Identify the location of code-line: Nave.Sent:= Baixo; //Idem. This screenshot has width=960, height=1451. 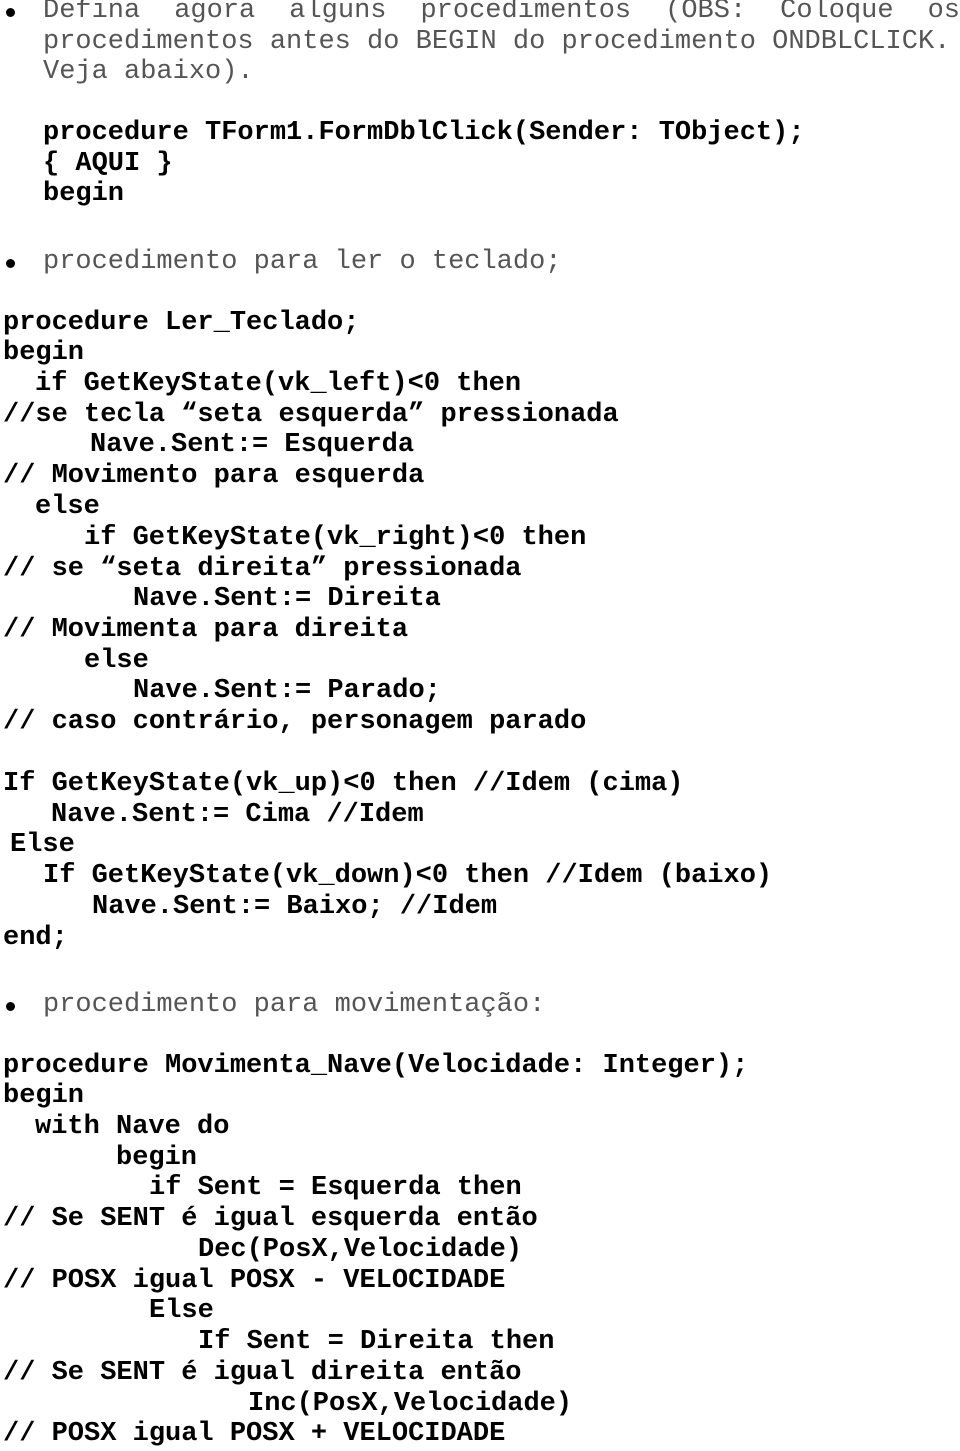
(295, 907).